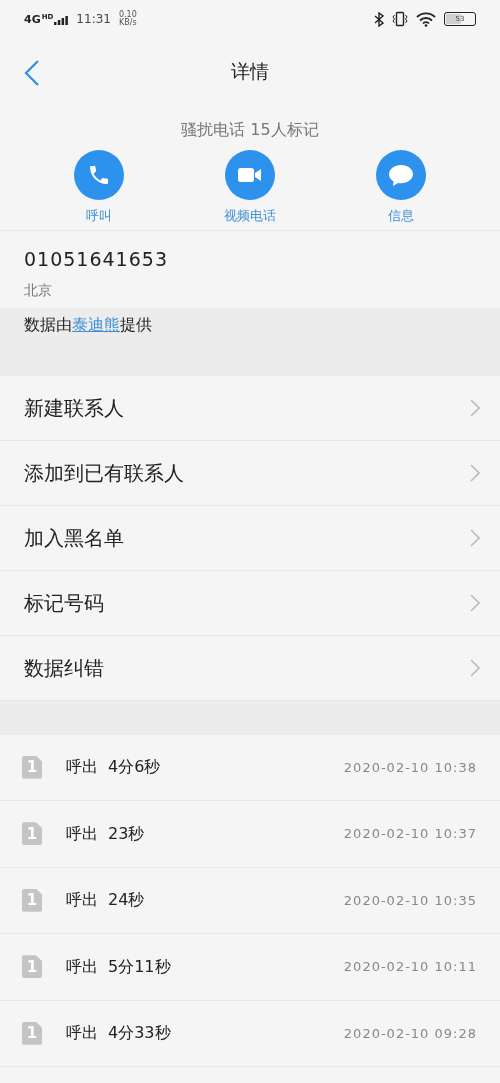  I want to click on status-time: 11:31, so click(93, 19).